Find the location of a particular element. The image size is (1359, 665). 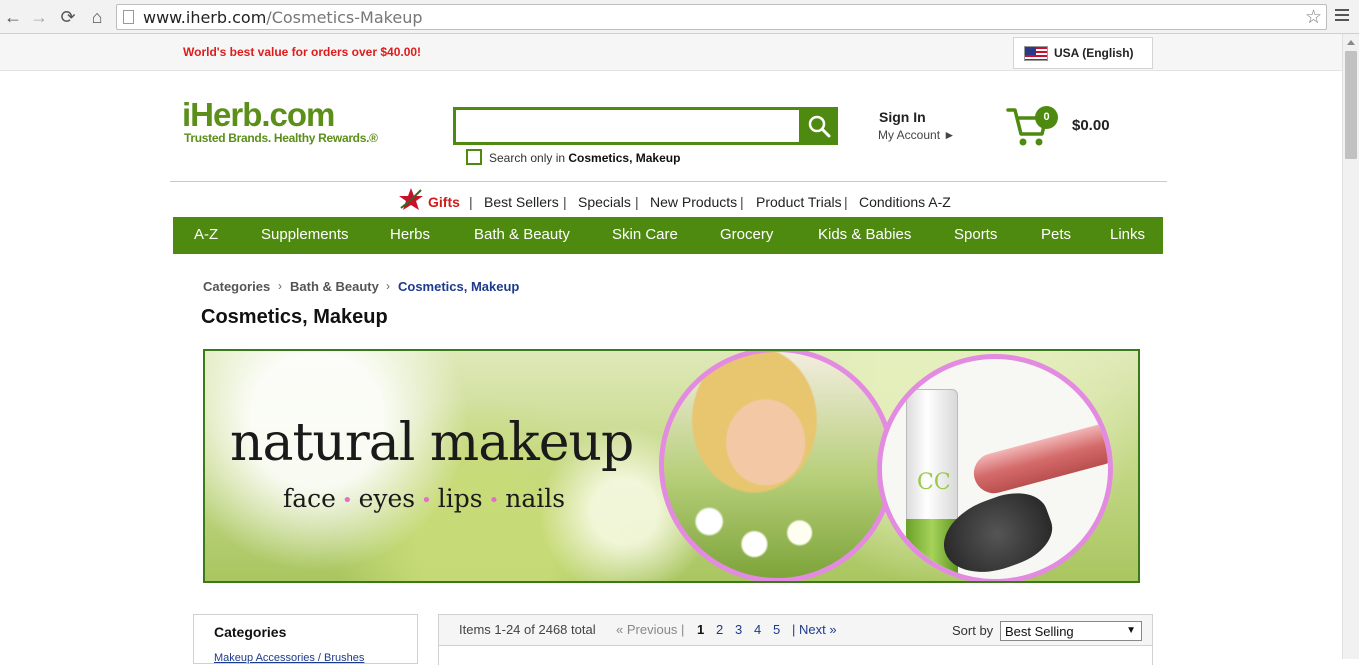

url-text: www.iherb.com/Cosmetics-Makeup is located at coordinates (282, 17).